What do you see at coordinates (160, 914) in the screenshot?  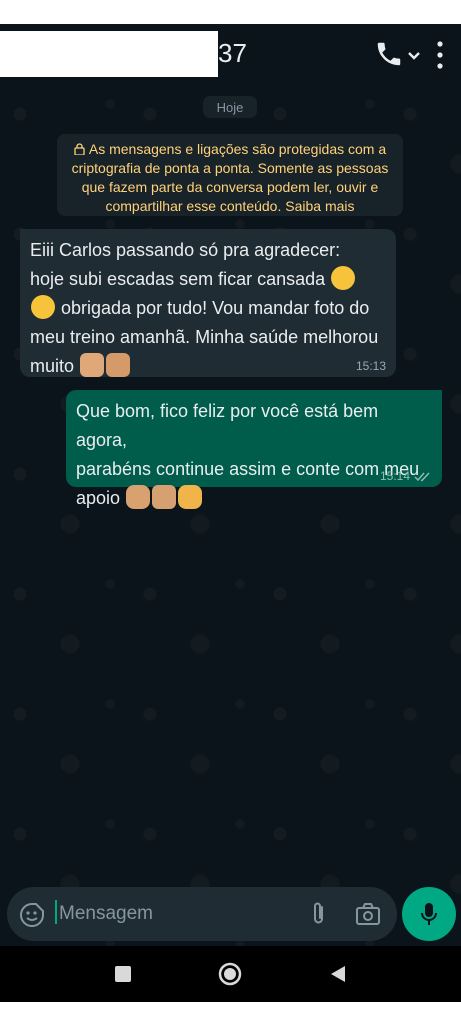 I see `message-input: Mensagem` at bounding box center [160, 914].